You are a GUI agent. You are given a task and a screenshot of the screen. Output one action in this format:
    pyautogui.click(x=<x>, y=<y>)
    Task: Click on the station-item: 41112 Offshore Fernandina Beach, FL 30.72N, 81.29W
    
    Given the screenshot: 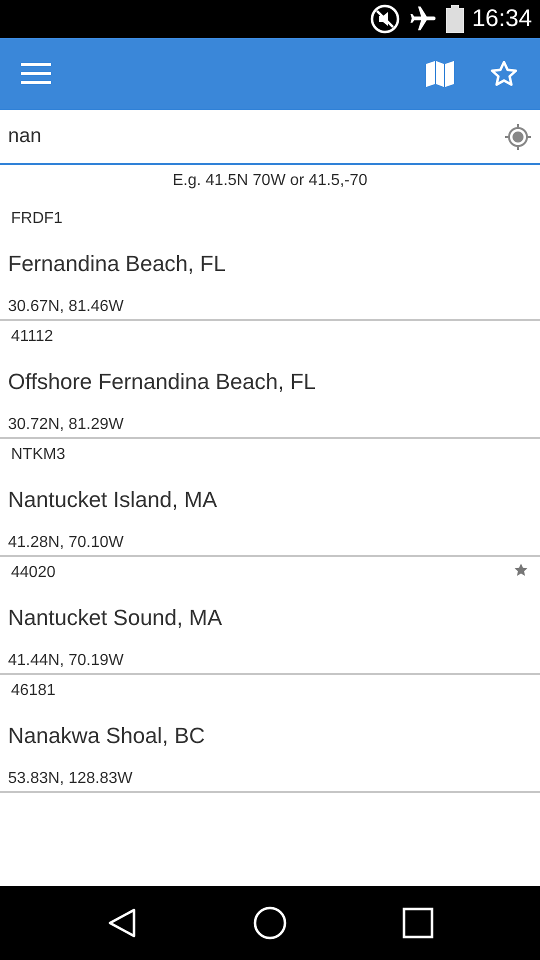 What is the action you would take?
    pyautogui.click(x=270, y=380)
    